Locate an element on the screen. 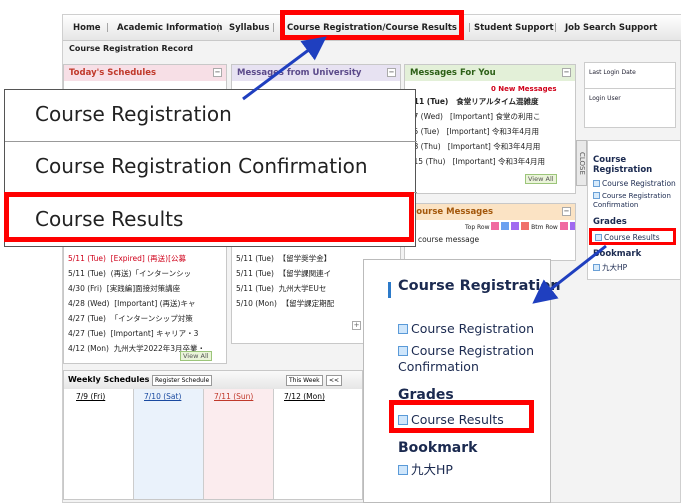 This screenshot has height=503, width=681. arrow-to-nav is located at coordinates (284, 68).